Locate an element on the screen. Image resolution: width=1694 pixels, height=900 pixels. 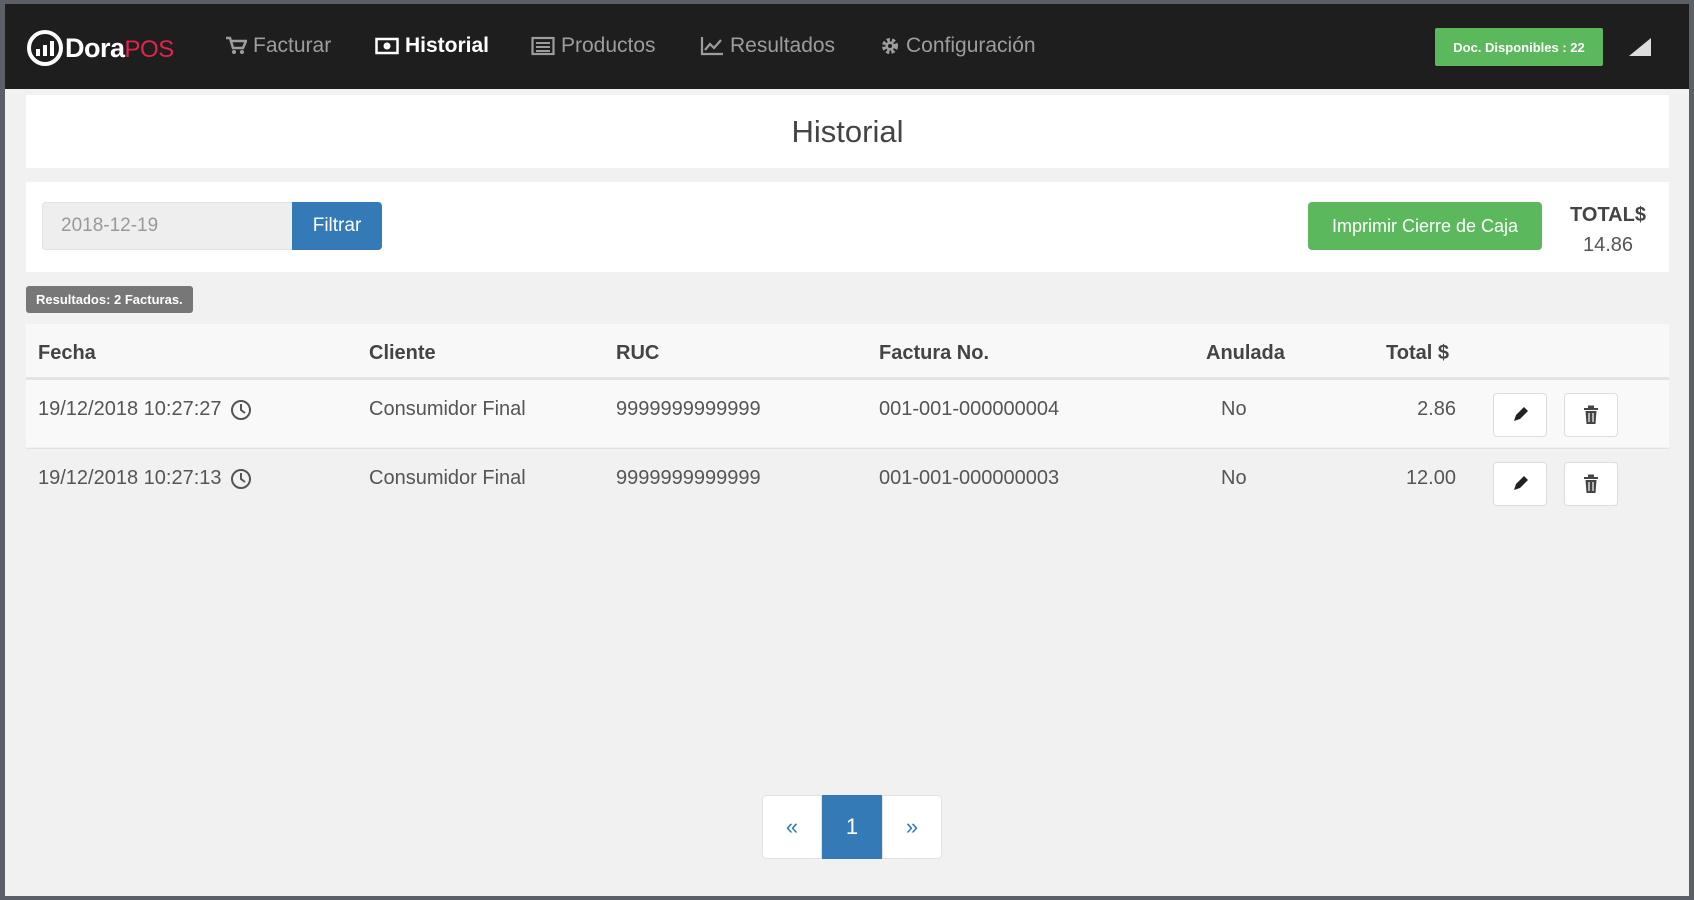
fecha-text: 19/12/2018 10:27:13 is located at coordinates (130, 478).